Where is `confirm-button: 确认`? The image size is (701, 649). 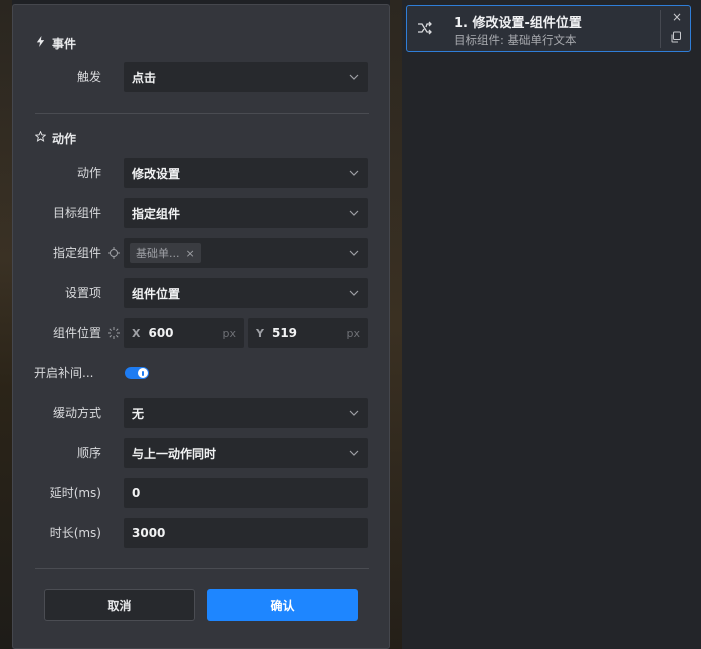
confirm-button: 确认 is located at coordinates (282, 605).